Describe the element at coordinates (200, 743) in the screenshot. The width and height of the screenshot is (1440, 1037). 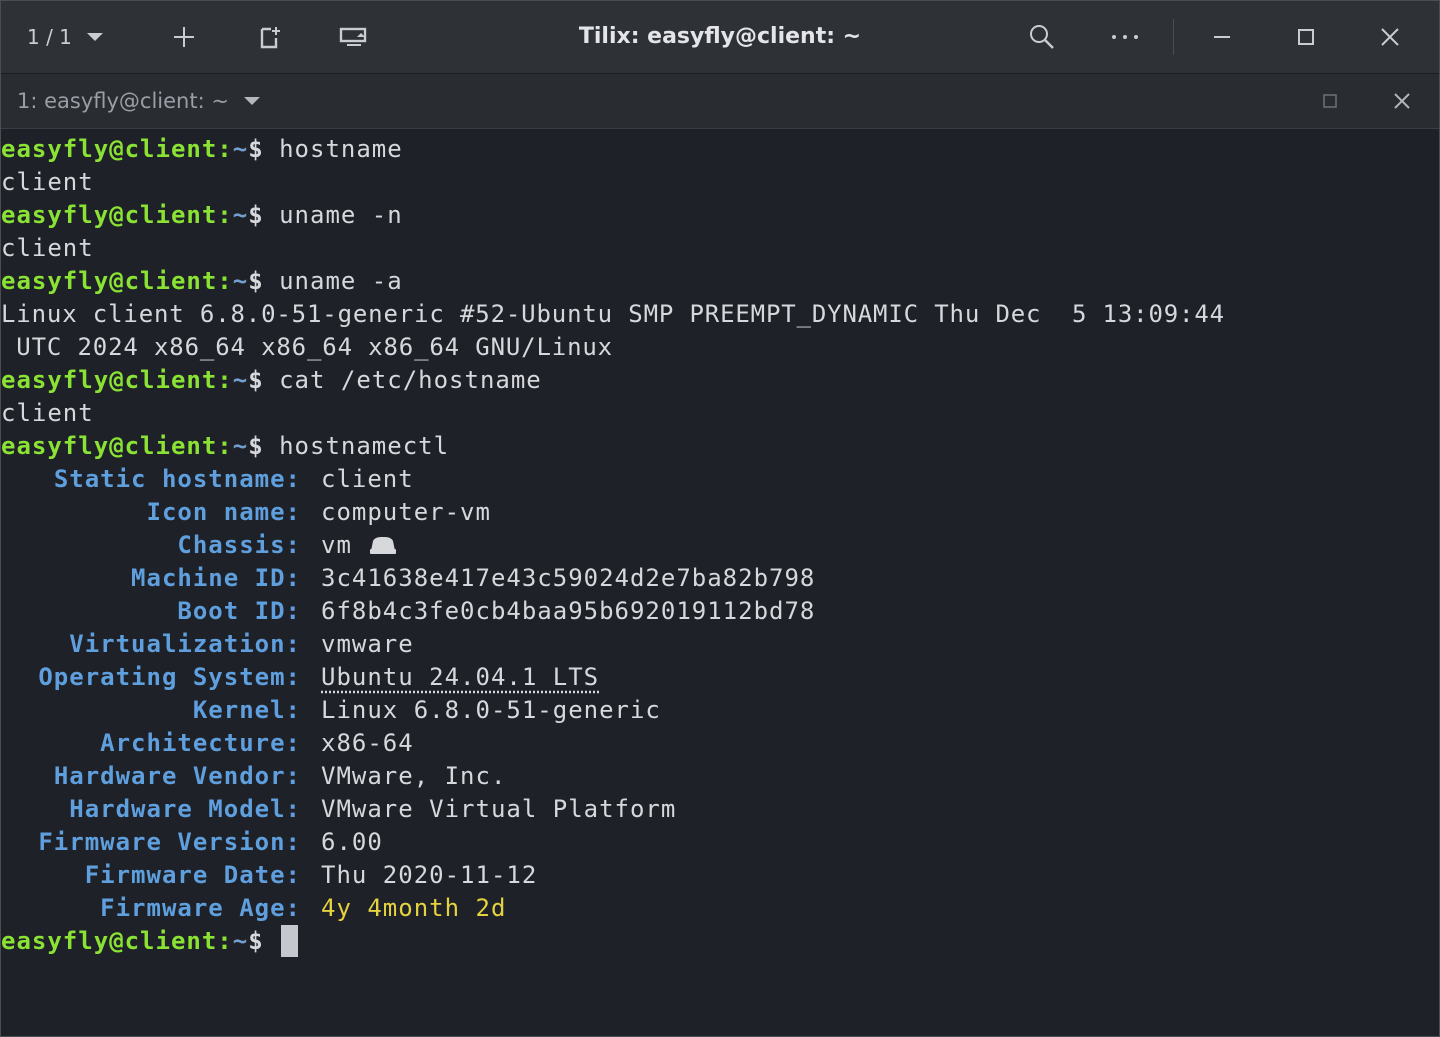
I see `hostnamectl-key: Architecture:` at that location.